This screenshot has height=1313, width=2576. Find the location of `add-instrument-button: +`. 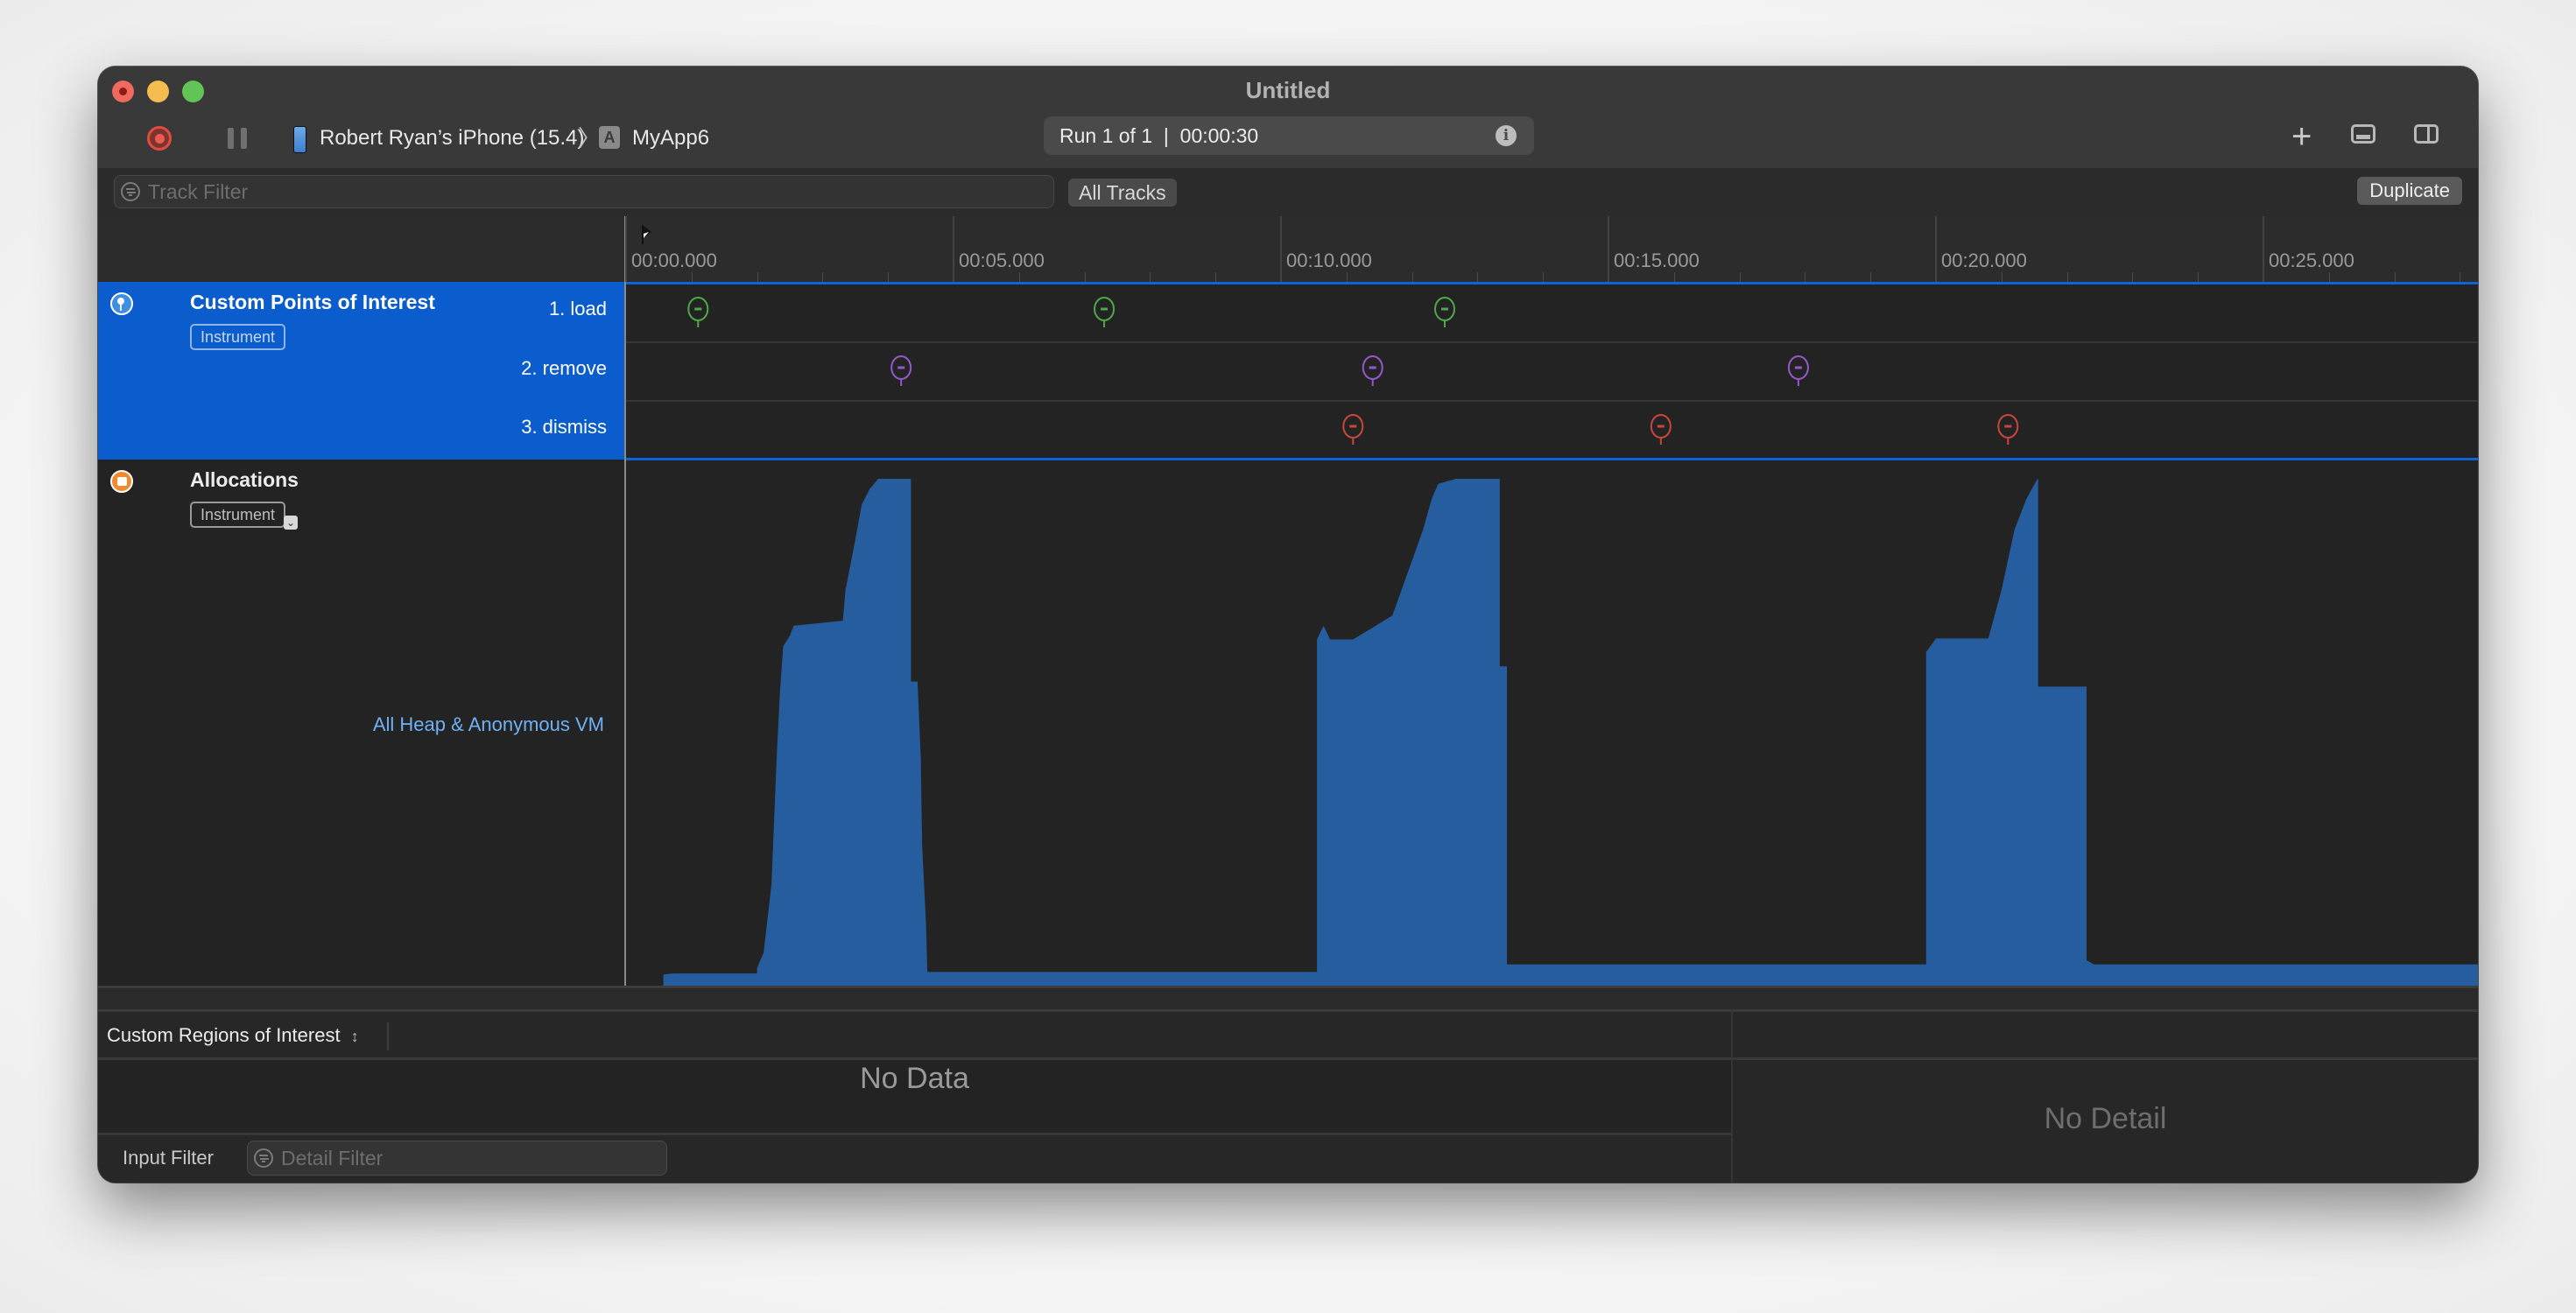

add-instrument-button: + is located at coordinates (2301, 136).